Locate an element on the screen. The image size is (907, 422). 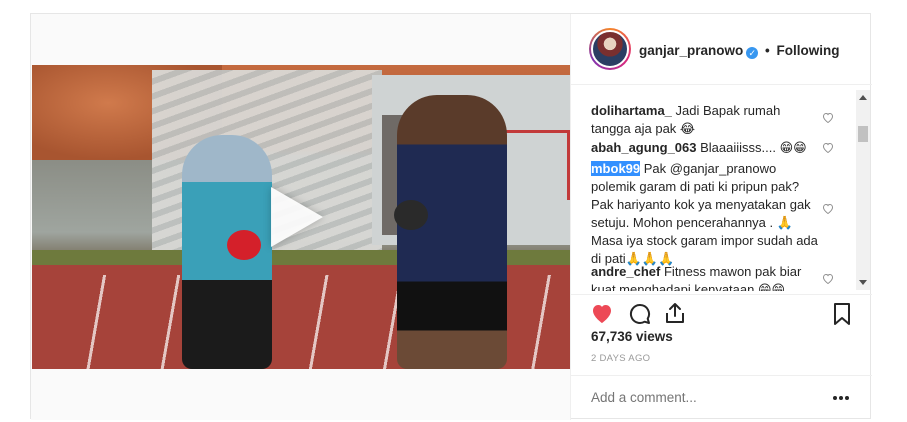
comment-item: abah_agung_063 Blaaaiiisss.... 😁😁 is located at coordinates (707, 148).